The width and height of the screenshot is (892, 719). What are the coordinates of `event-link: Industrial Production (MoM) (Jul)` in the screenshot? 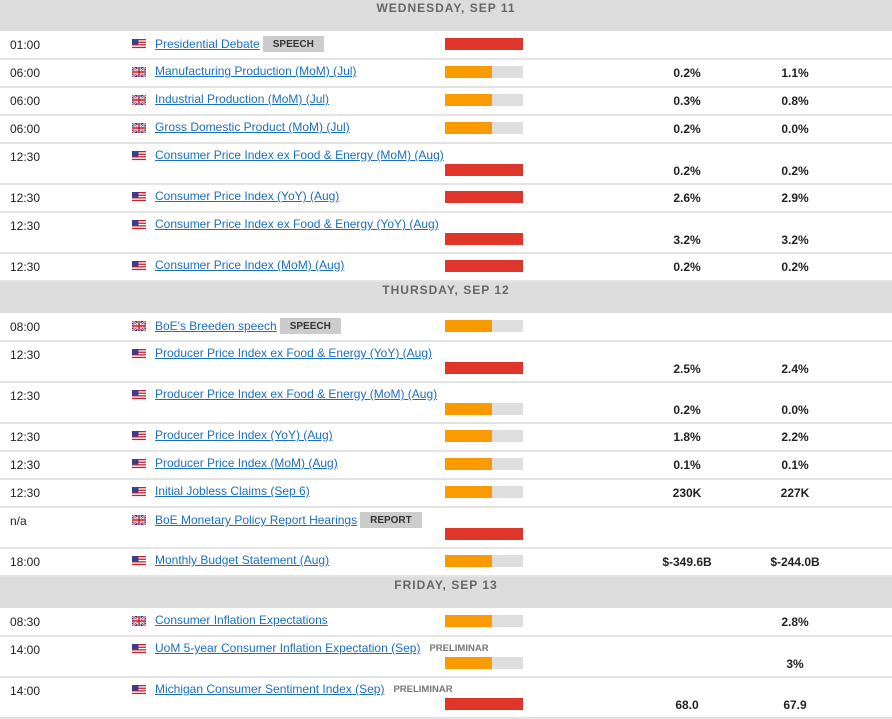 It's located at (242, 99).